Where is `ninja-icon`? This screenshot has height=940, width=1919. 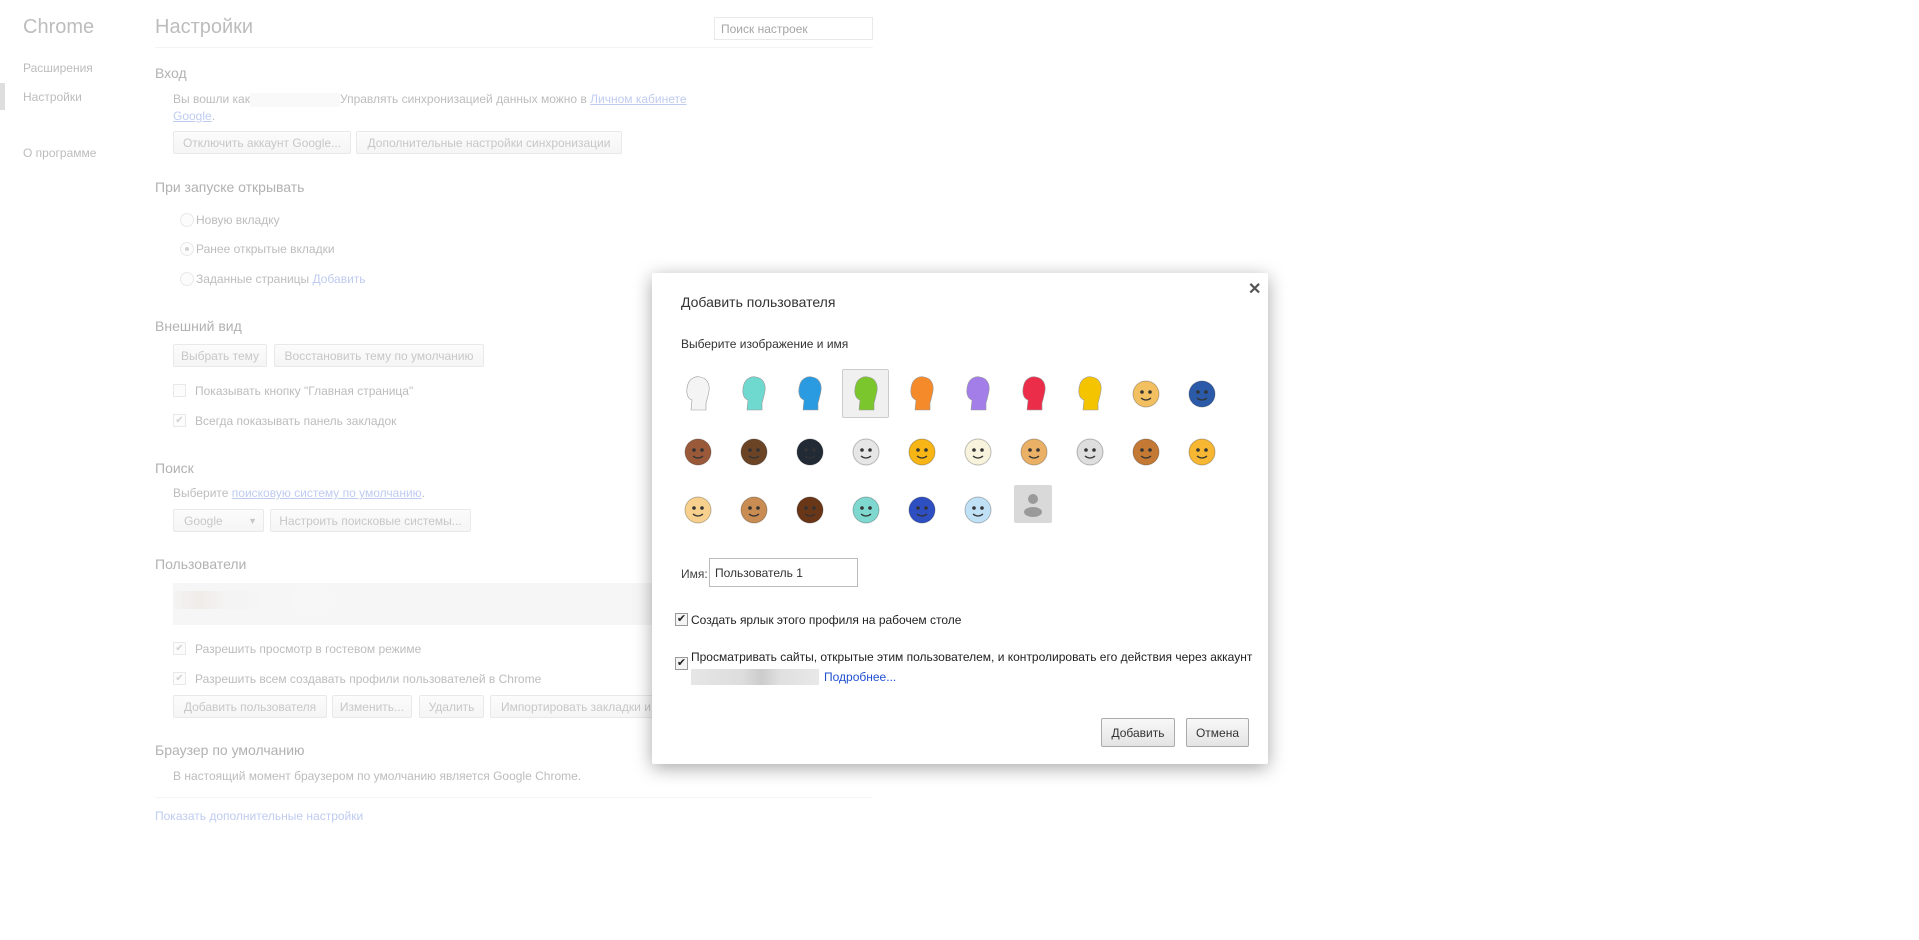
ninja-icon is located at coordinates (809, 451).